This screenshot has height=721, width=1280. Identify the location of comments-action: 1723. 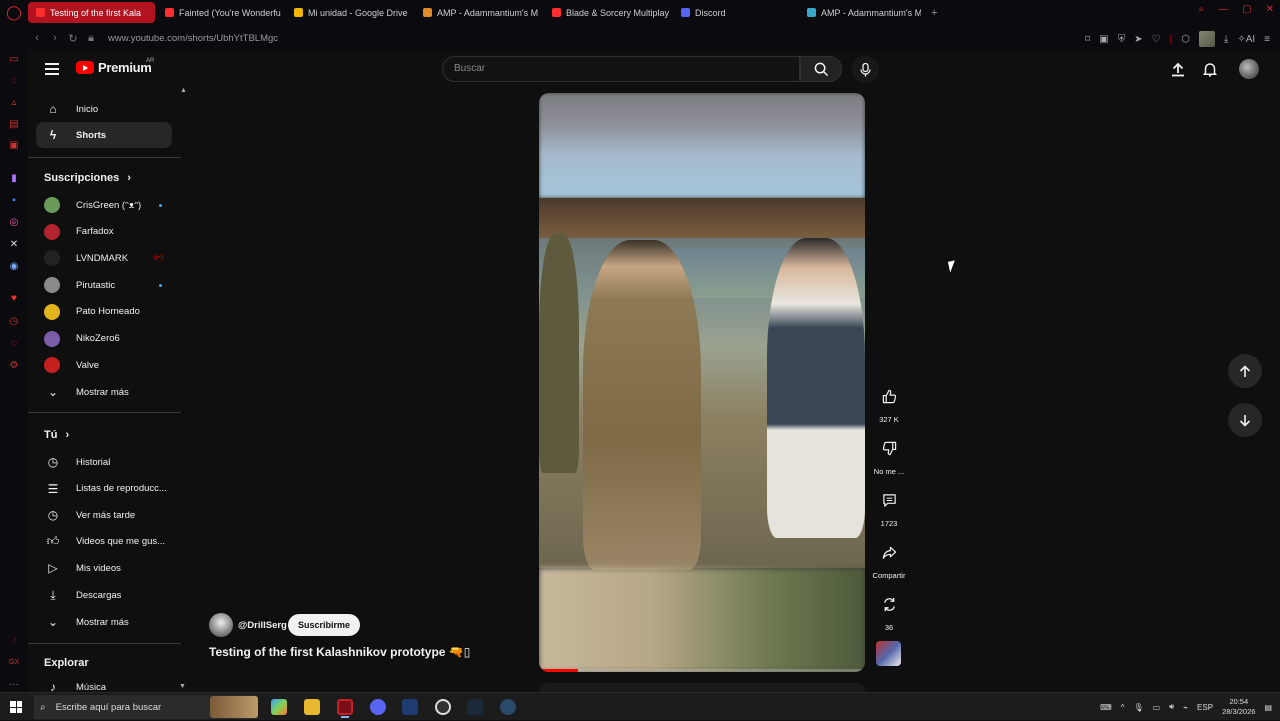
(889, 506).